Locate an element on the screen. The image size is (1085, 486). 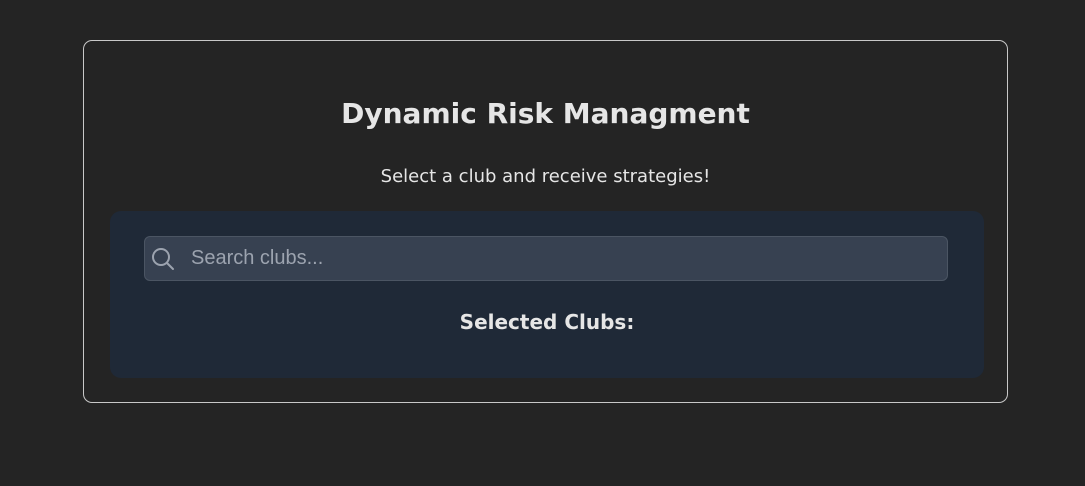
search-input is located at coordinates (560, 258).